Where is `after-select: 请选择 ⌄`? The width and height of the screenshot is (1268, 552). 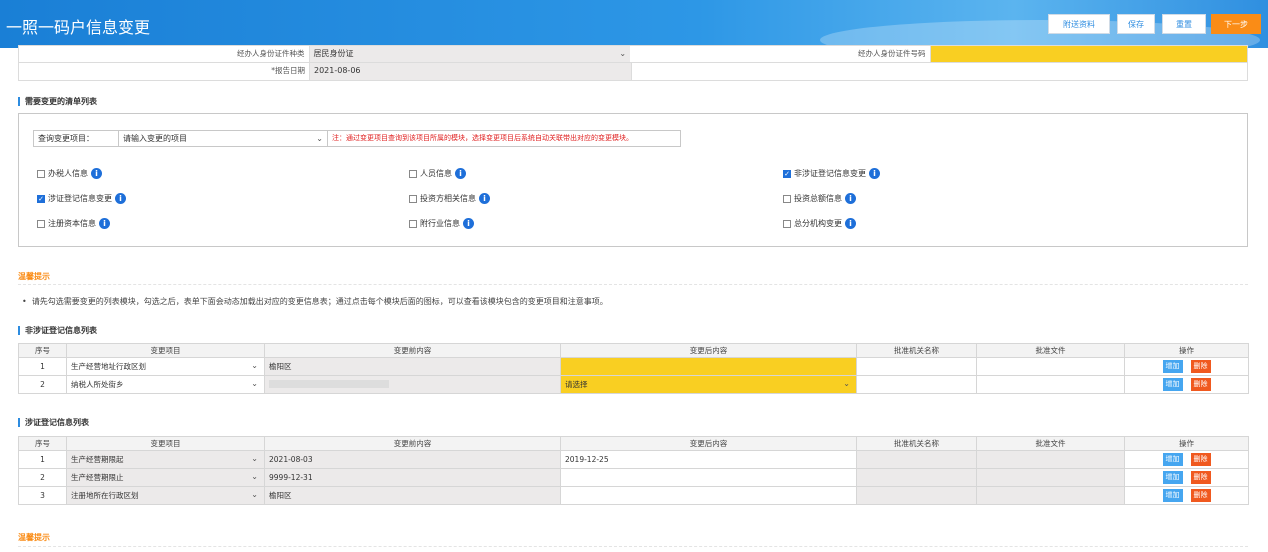
after-select: 请选择 ⌄ is located at coordinates (708, 384).